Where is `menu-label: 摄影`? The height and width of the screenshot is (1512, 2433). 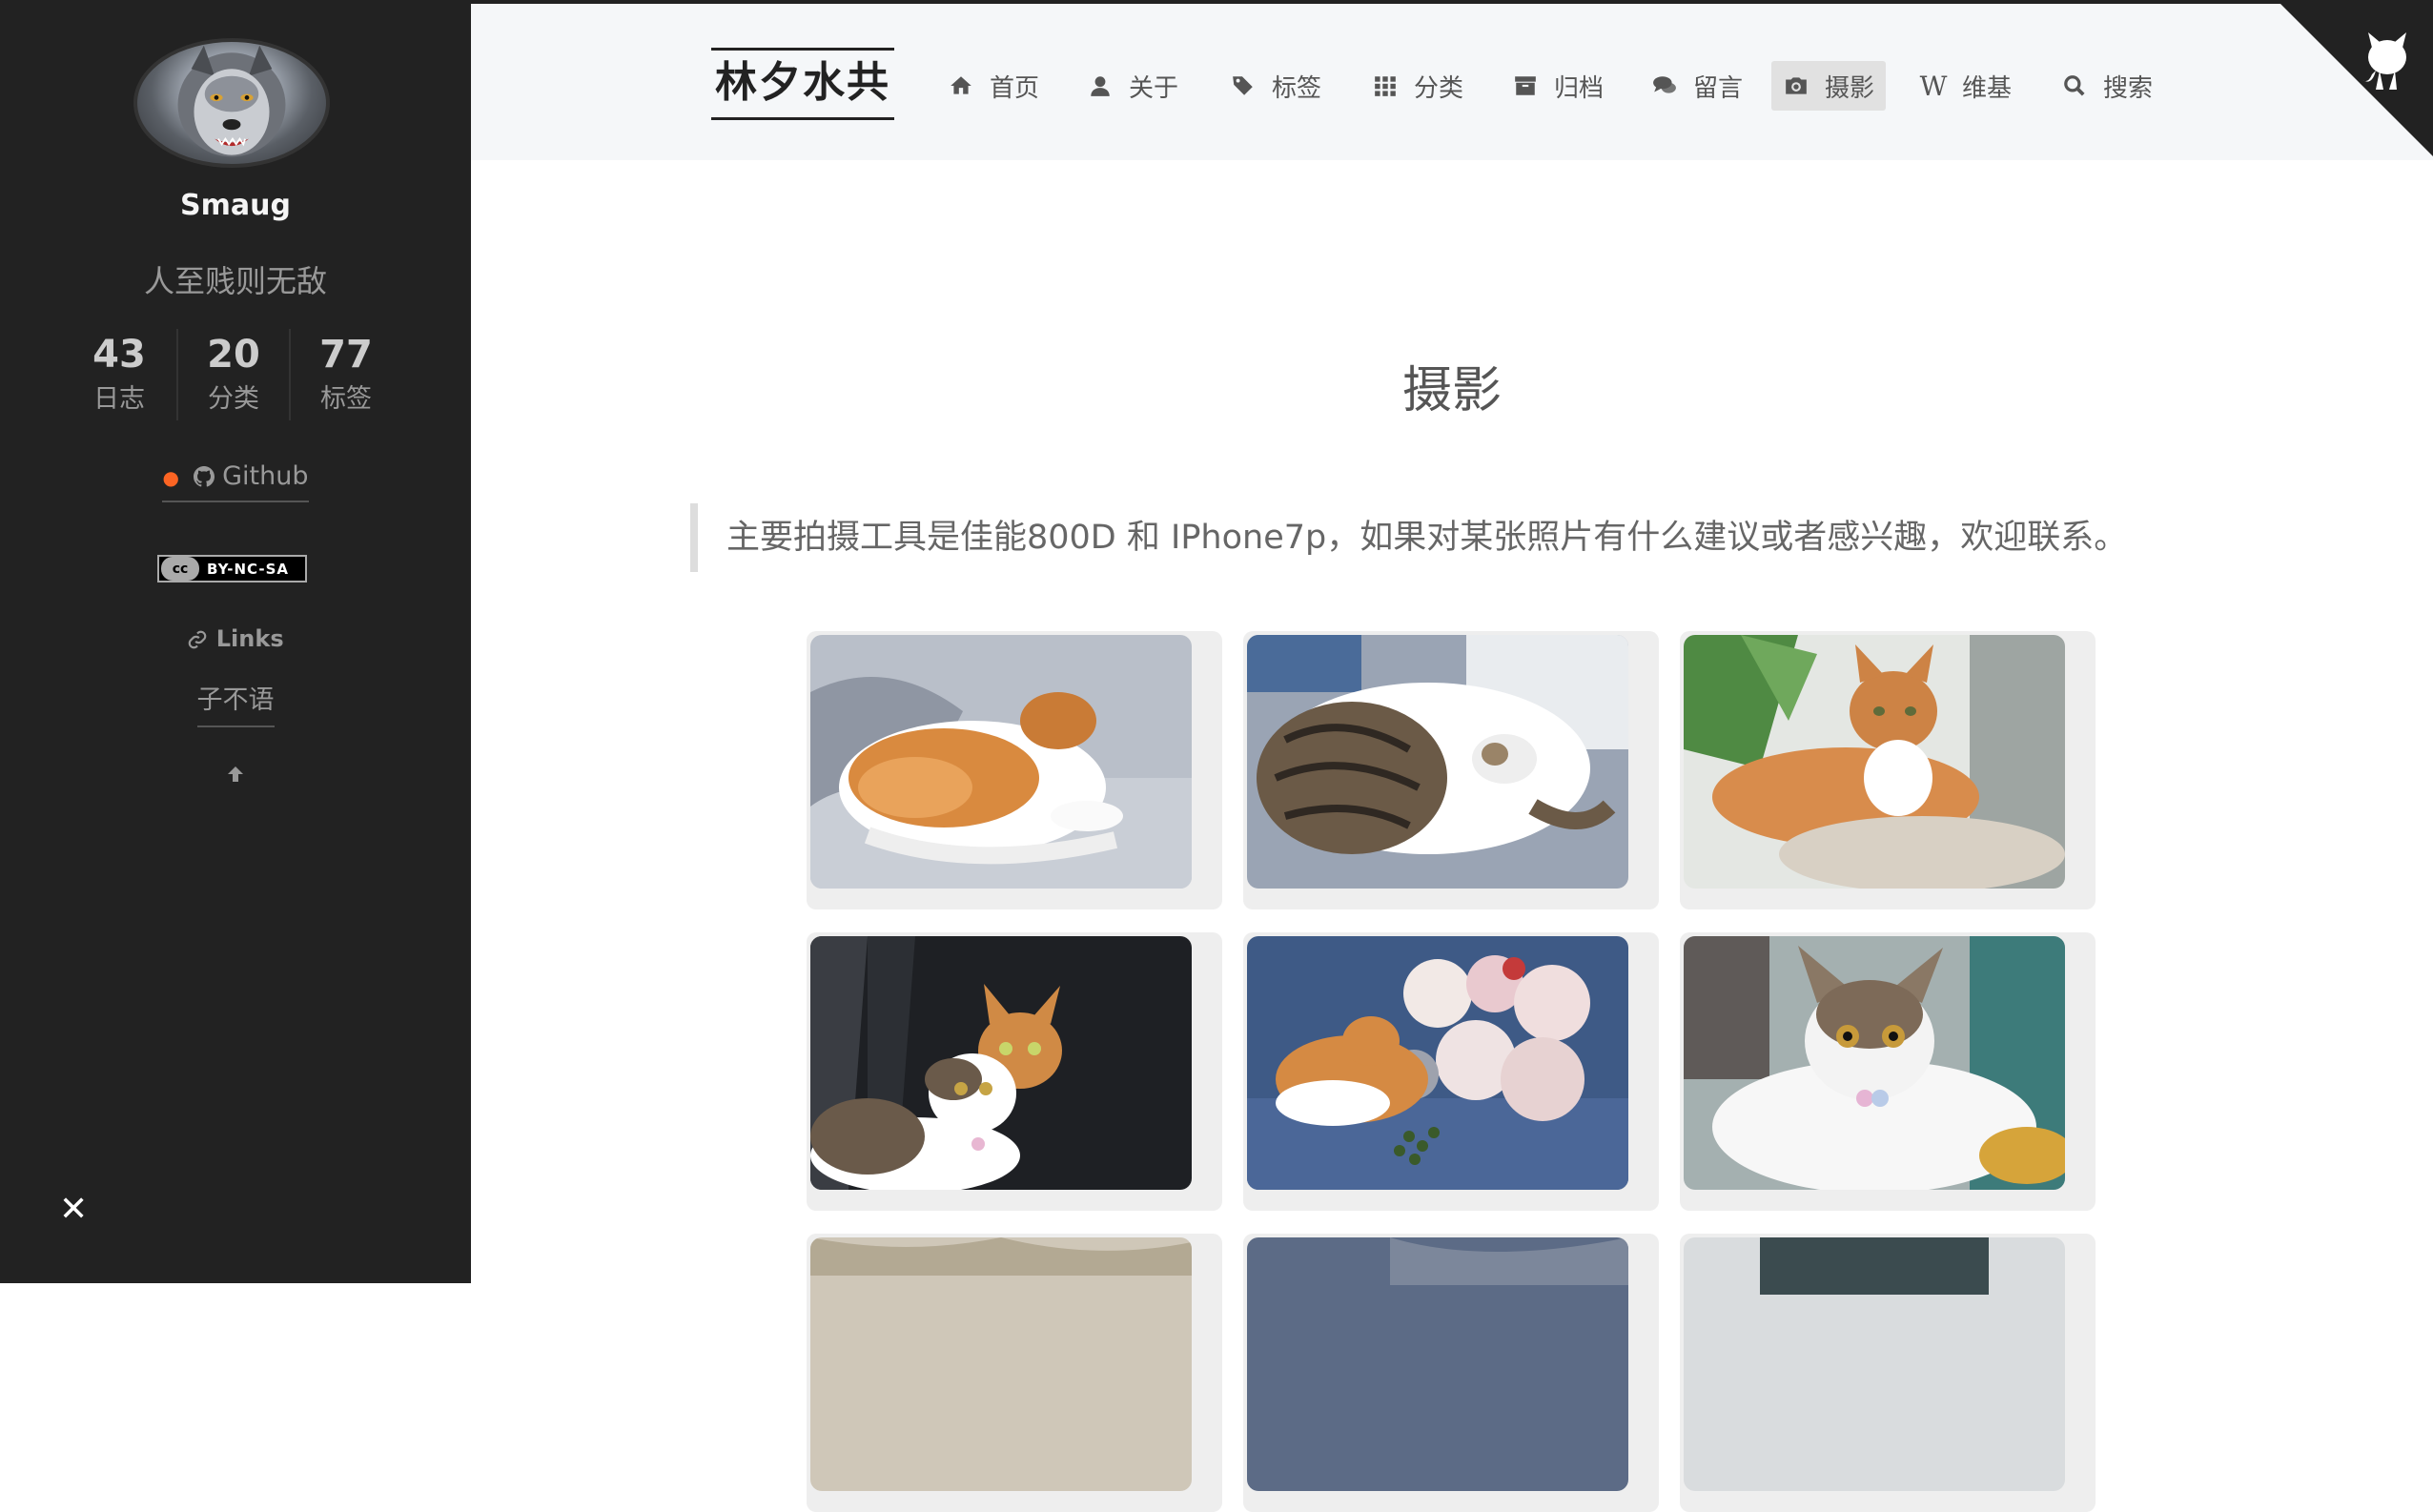 menu-label: 摄影 is located at coordinates (1850, 88).